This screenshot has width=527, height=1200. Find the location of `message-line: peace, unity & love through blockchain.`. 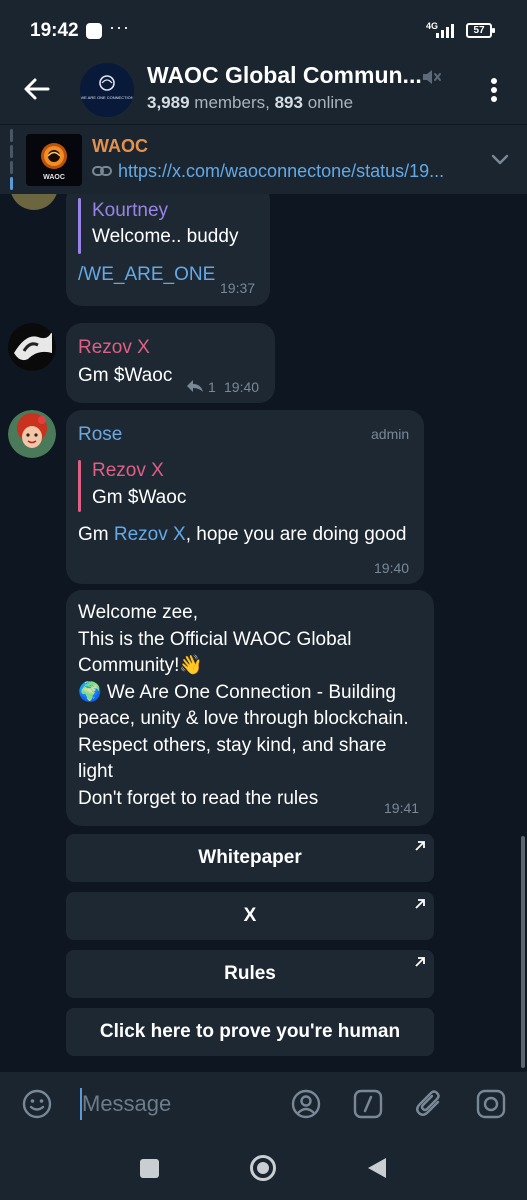

message-line: peace, unity & love through blockchain. is located at coordinates (243, 718).